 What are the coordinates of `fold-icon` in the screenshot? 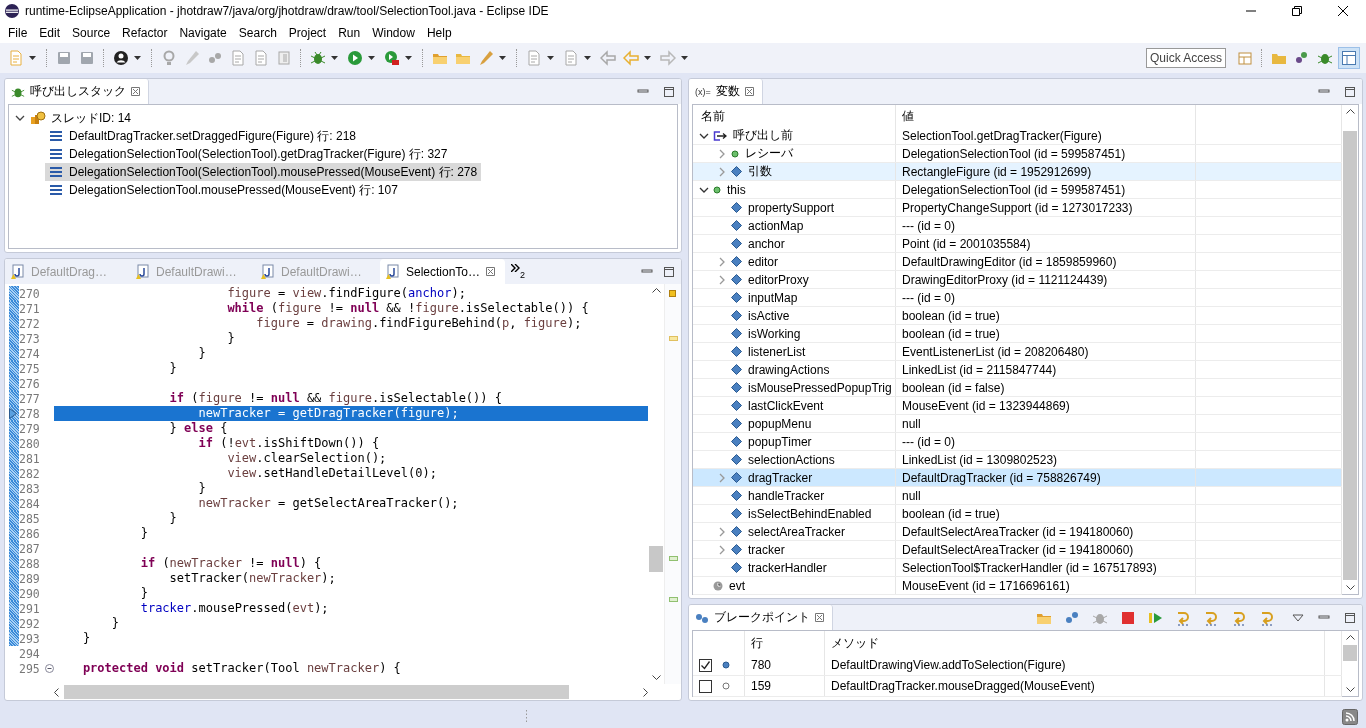 It's located at (49, 668).